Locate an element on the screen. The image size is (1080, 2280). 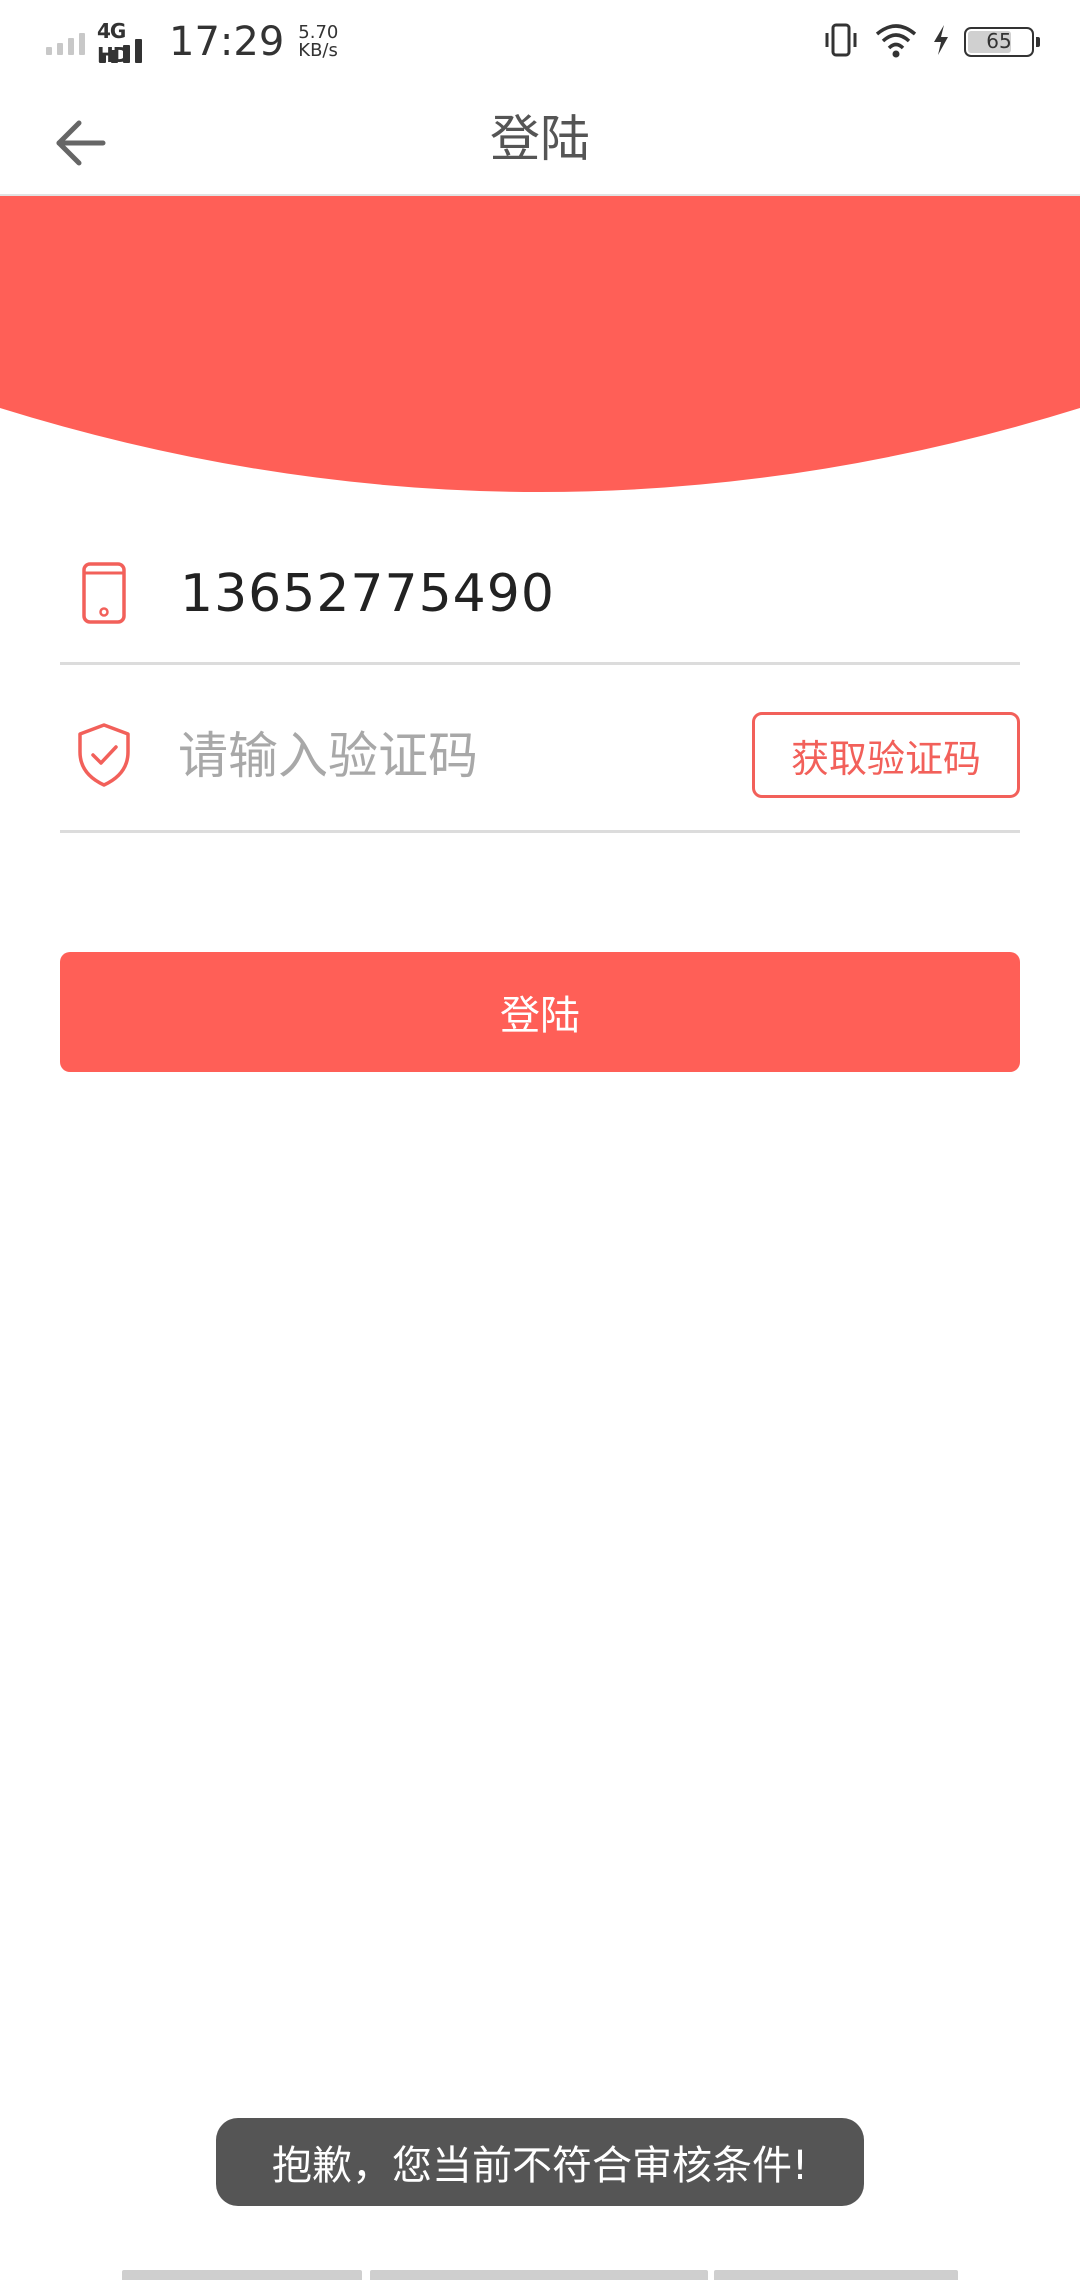
status-bar-right: 65 is located at coordinates (931, 42).